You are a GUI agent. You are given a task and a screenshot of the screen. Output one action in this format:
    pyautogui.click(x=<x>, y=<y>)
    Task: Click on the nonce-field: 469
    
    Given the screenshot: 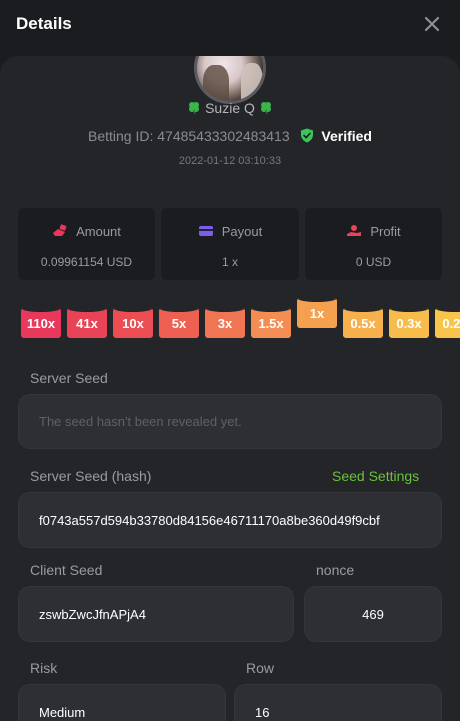 What is the action you would take?
    pyautogui.click(x=373, y=614)
    